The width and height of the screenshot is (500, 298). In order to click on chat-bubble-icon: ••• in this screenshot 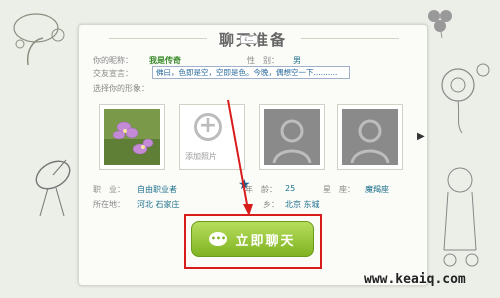, I will do `click(218, 239)`.